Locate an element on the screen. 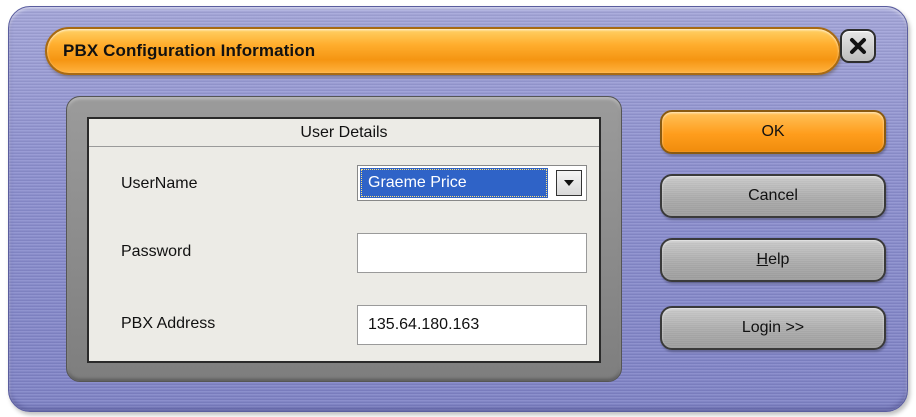 Image resolution: width=916 pixels, height=417 pixels. group-header: User Details is located at coordinates (344, 133).